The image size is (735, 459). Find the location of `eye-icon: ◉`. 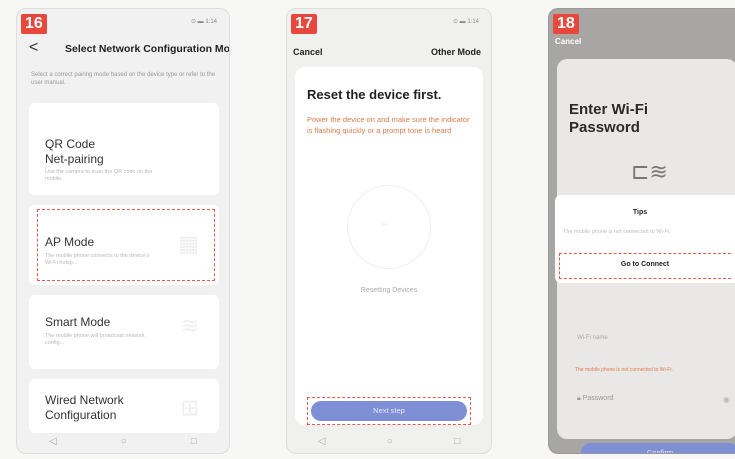

eye-icon: ◉ is located at coordinates (726, 399).